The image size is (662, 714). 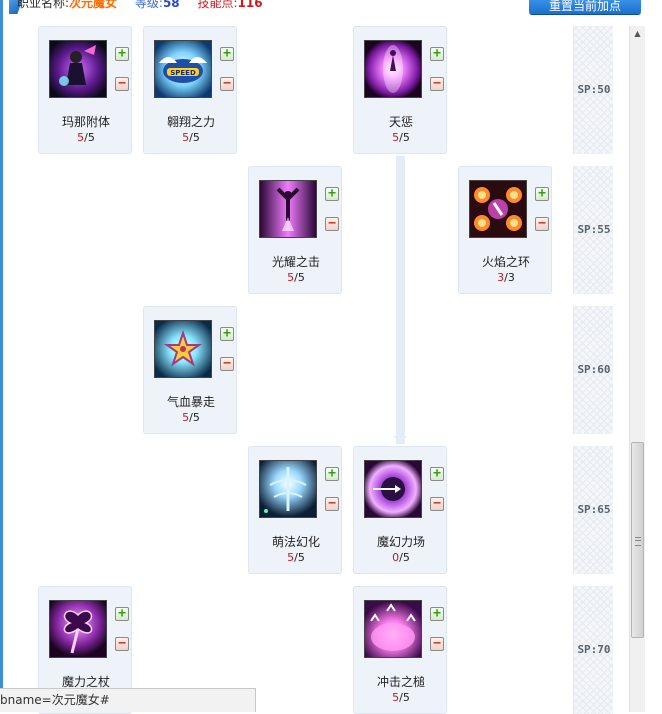 What do you see at coordinates (585, 7) in the screenshot?
I see `reset-points-button: 重置当前加点` at bounding box center [585, 7].